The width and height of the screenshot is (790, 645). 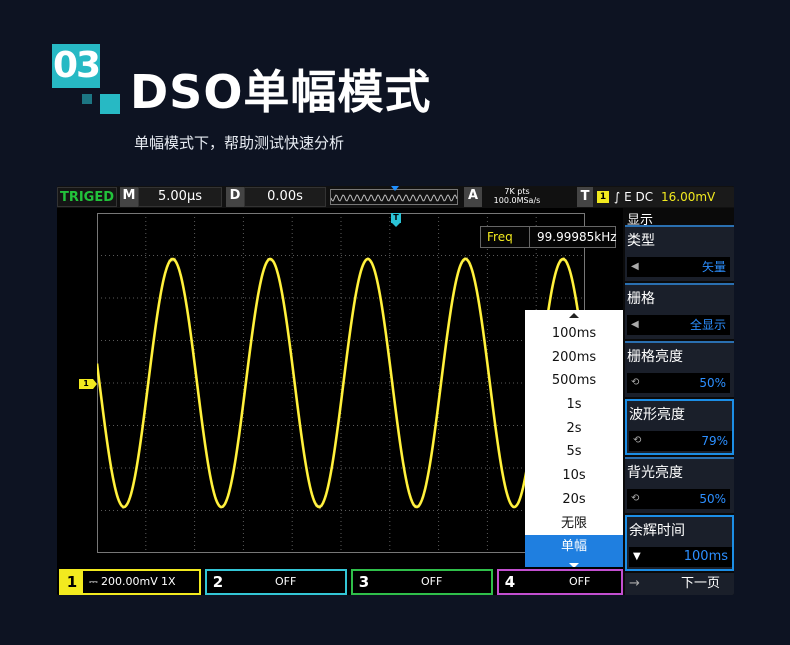 What do you see at coordinates (574, 500) in the screenshot?
I see `dropdown-option: 20s` at bounding box center [574, 500].